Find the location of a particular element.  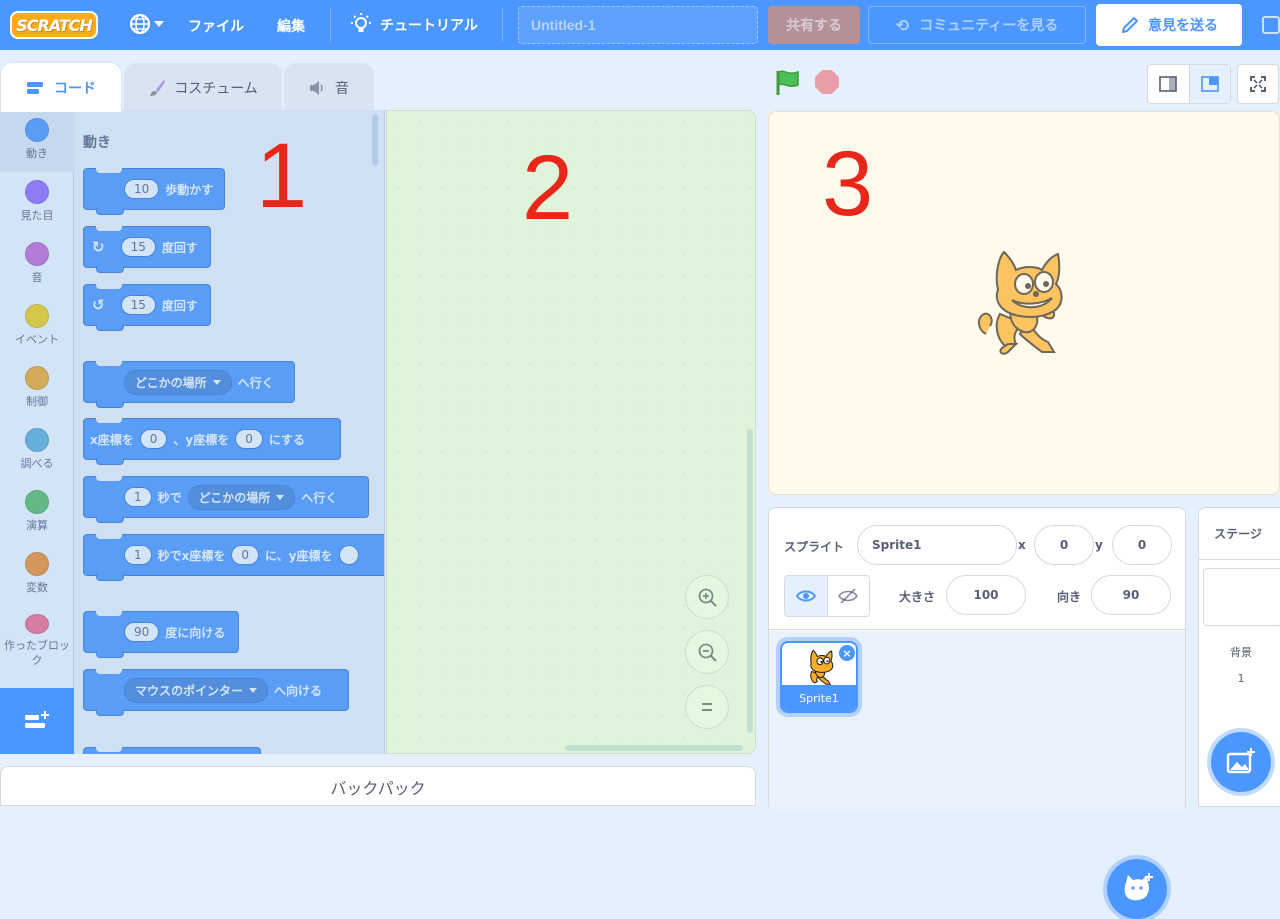

category-label: 変数 is located at coordinates (37, 587).